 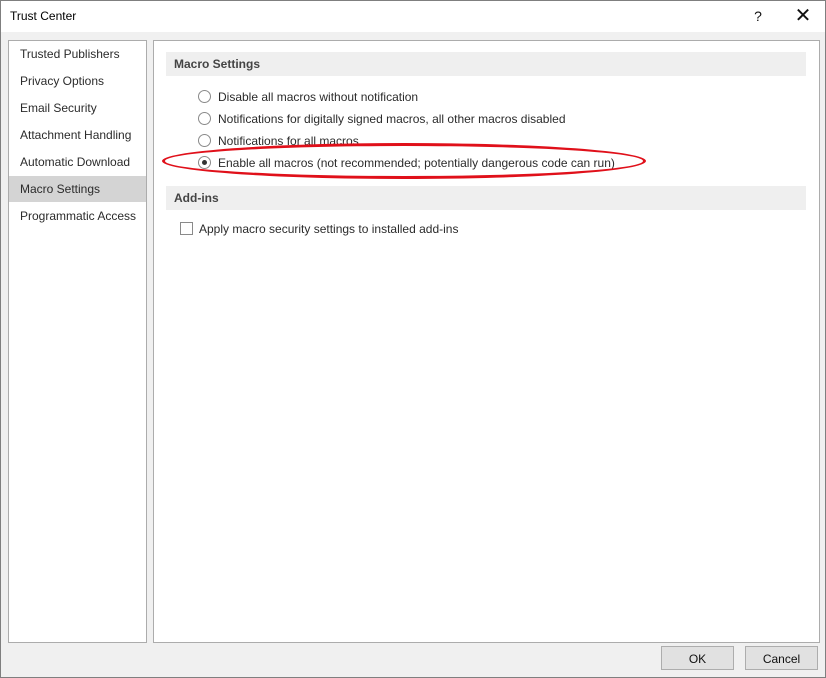 What do you see at coordinates (77, 216) in the screenshot?
I see `sidebar-item-programmatic-access: Programmatic Access` at bounding box center [77, 216].